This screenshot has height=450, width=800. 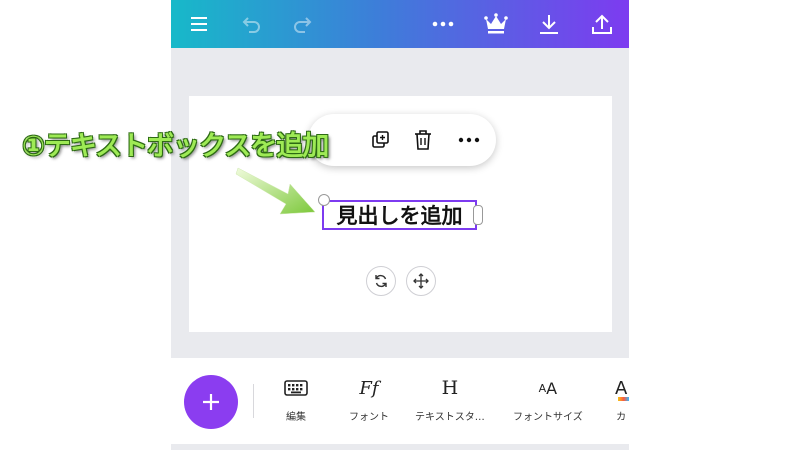 I want to click on plus-icon, so click(x=211, y=402).